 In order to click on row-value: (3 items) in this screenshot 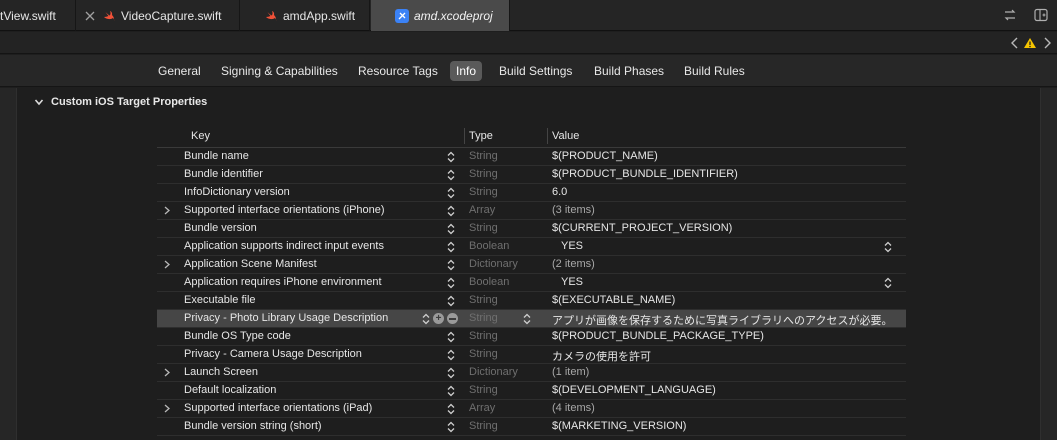, I will do `click(573, 210)`.